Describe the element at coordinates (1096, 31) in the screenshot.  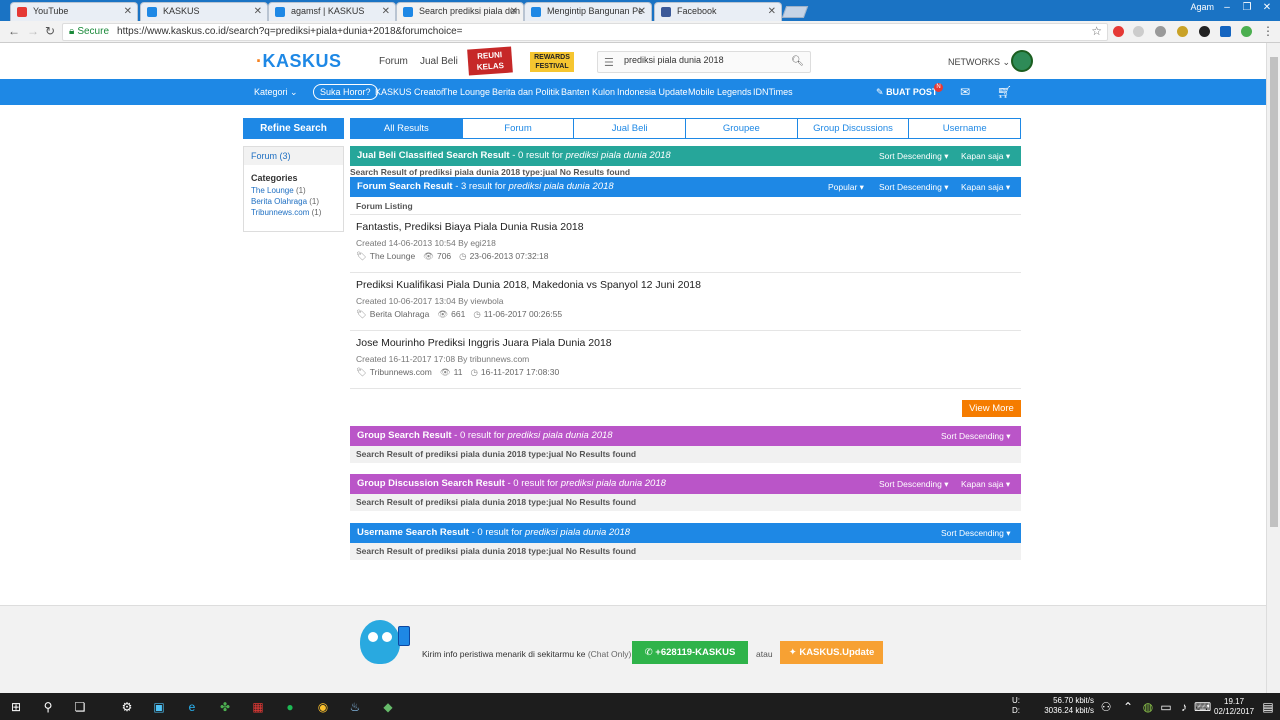
I see `bookmark-star-icon: ☆` at that location.